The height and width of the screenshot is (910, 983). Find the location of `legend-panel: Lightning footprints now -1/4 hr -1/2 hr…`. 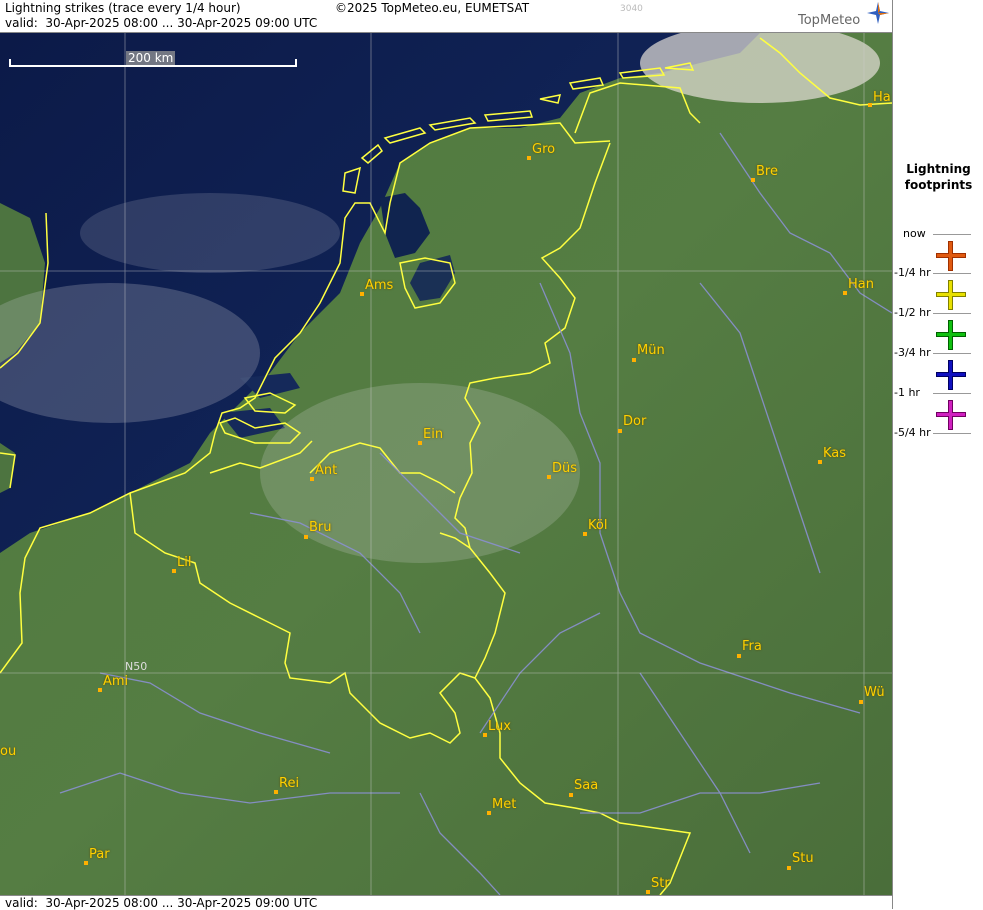

legend-panel: Lightning footprints now -1/4 hr -1/2 hr… is located at coordinates (937, 454).